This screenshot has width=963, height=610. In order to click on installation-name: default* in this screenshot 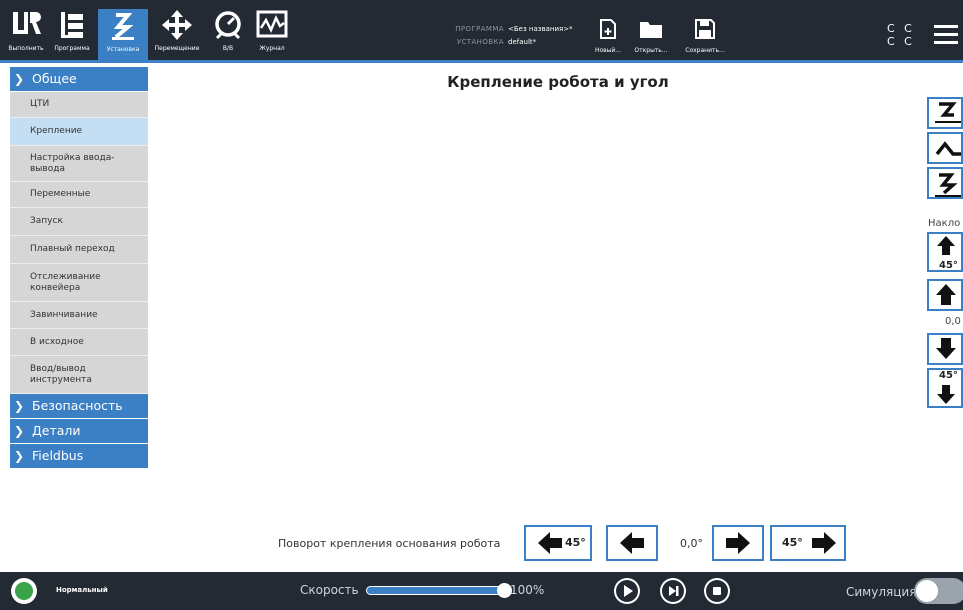, I will do `click(522, 42)`.